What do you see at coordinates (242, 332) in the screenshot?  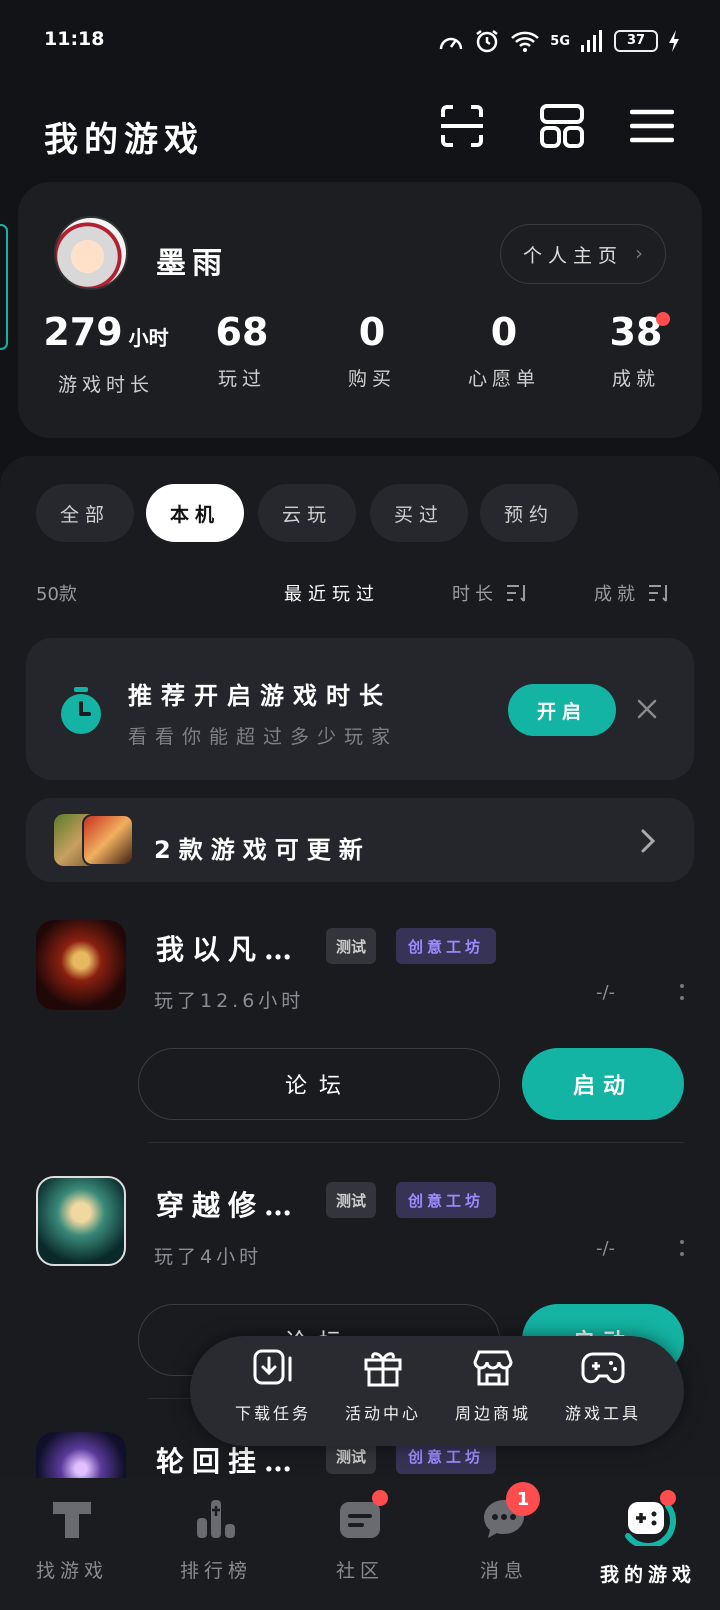 I see `stat-value: 68` at bounding box center [242, 332].